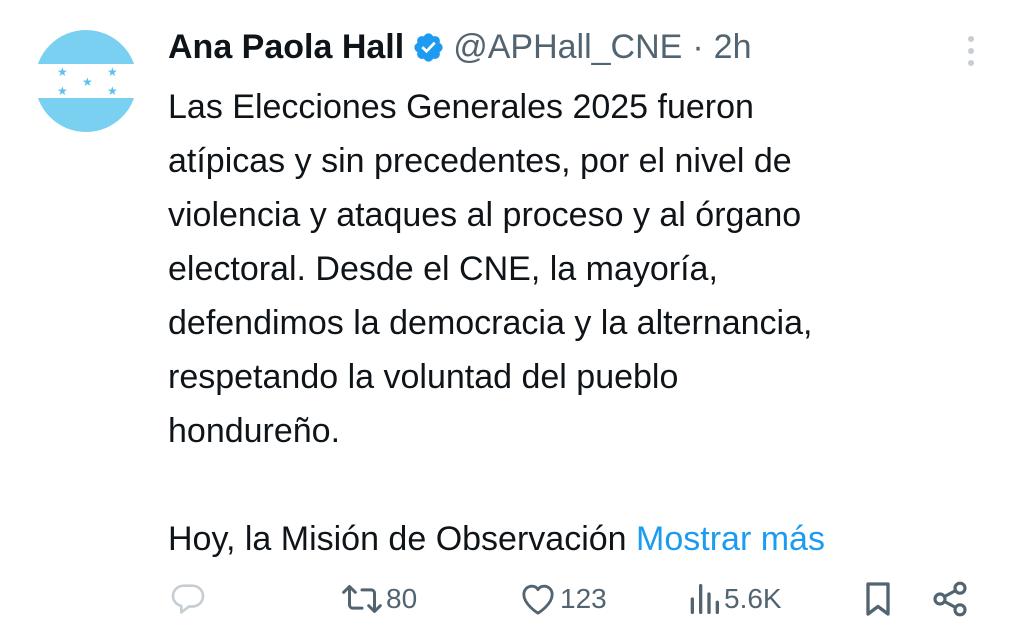 This screenshot has height=644, width=1024. What do you see at coordinates (704, 599) in the screenshot?
I see `views-chart-icon` at bounding box center [704, 599].